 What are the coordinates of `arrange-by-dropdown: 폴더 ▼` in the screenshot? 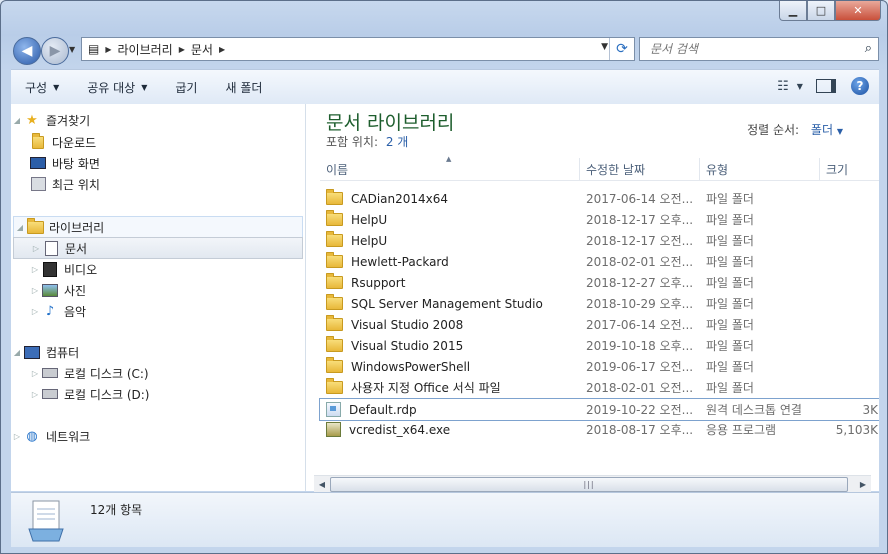 It's located at (827, 130).